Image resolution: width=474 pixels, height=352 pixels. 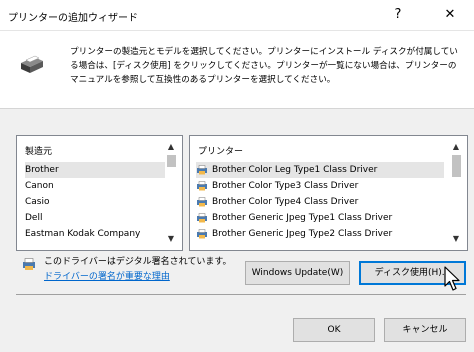 What do you see at coordinates (39, 186) in the screenshot?
I see `manufacturer-item-canon: Canon` at bounding box center [39, 186].